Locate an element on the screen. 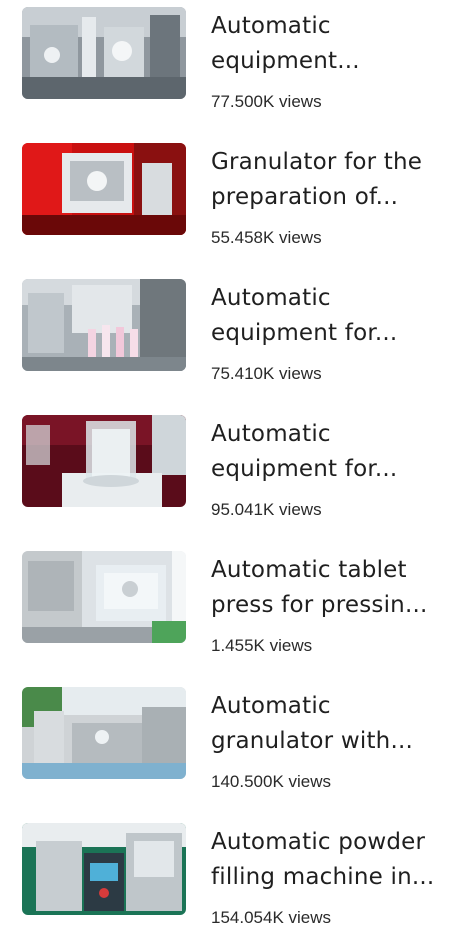  machine-thumbnail-icon is located at coordinates (104, 53).